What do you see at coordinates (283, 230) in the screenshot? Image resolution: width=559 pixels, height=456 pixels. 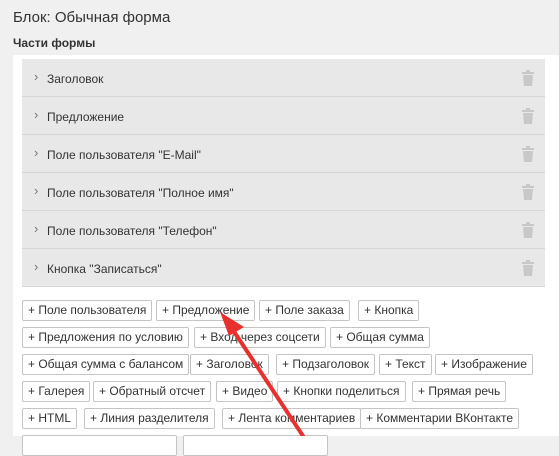 I see `form-part-phone: › Поле пользователя "Телефон"` at bounding box center [283, 230].